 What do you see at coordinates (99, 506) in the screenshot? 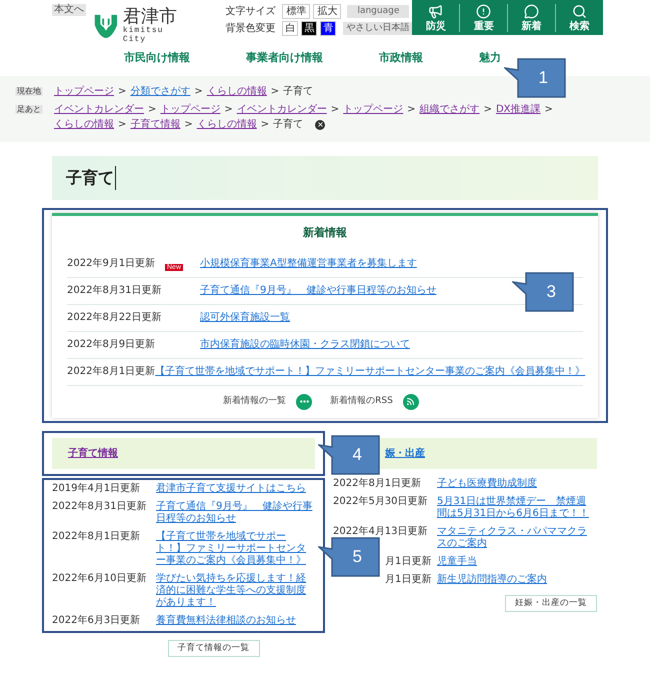
I see `update-date: 2022年8月31日更新` at bounding box center [99, 506].